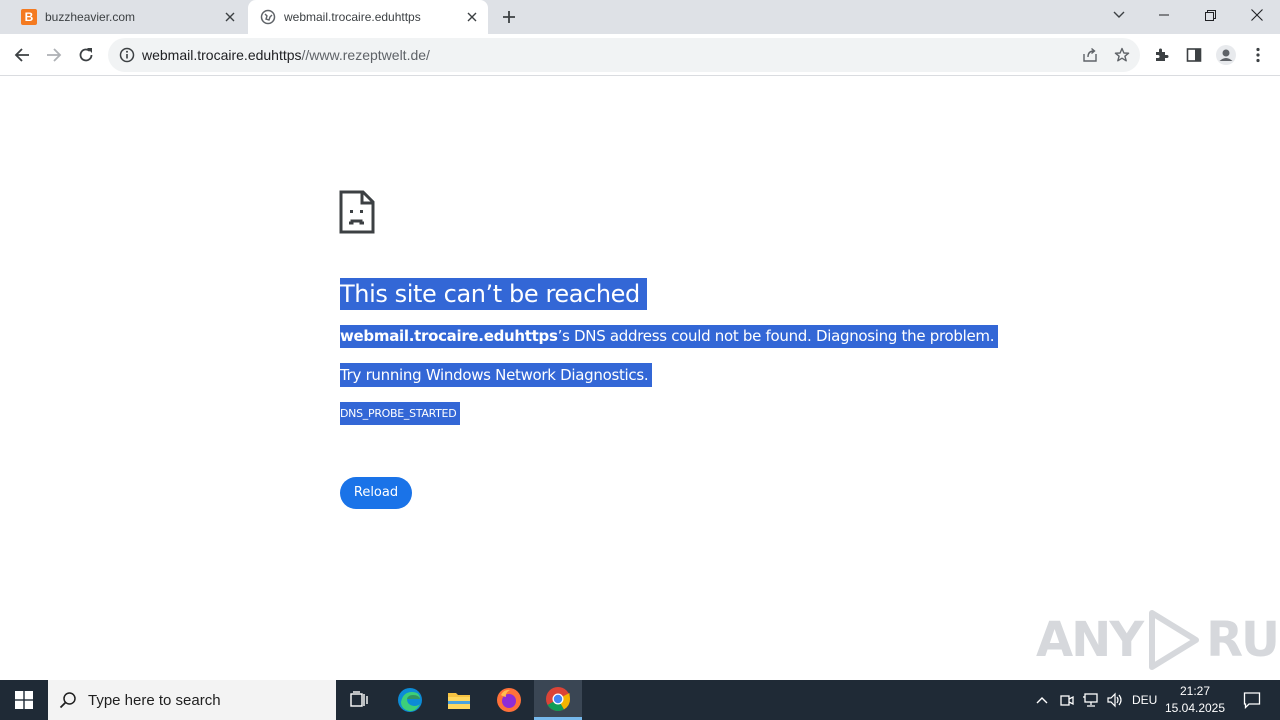 Image resolution: width=1280 pixels, height=720 pixels. What do you see at coordinates (1174, 640) in the screenshot?
I see `play-logo-icon` at bounding box center [1174, 640].